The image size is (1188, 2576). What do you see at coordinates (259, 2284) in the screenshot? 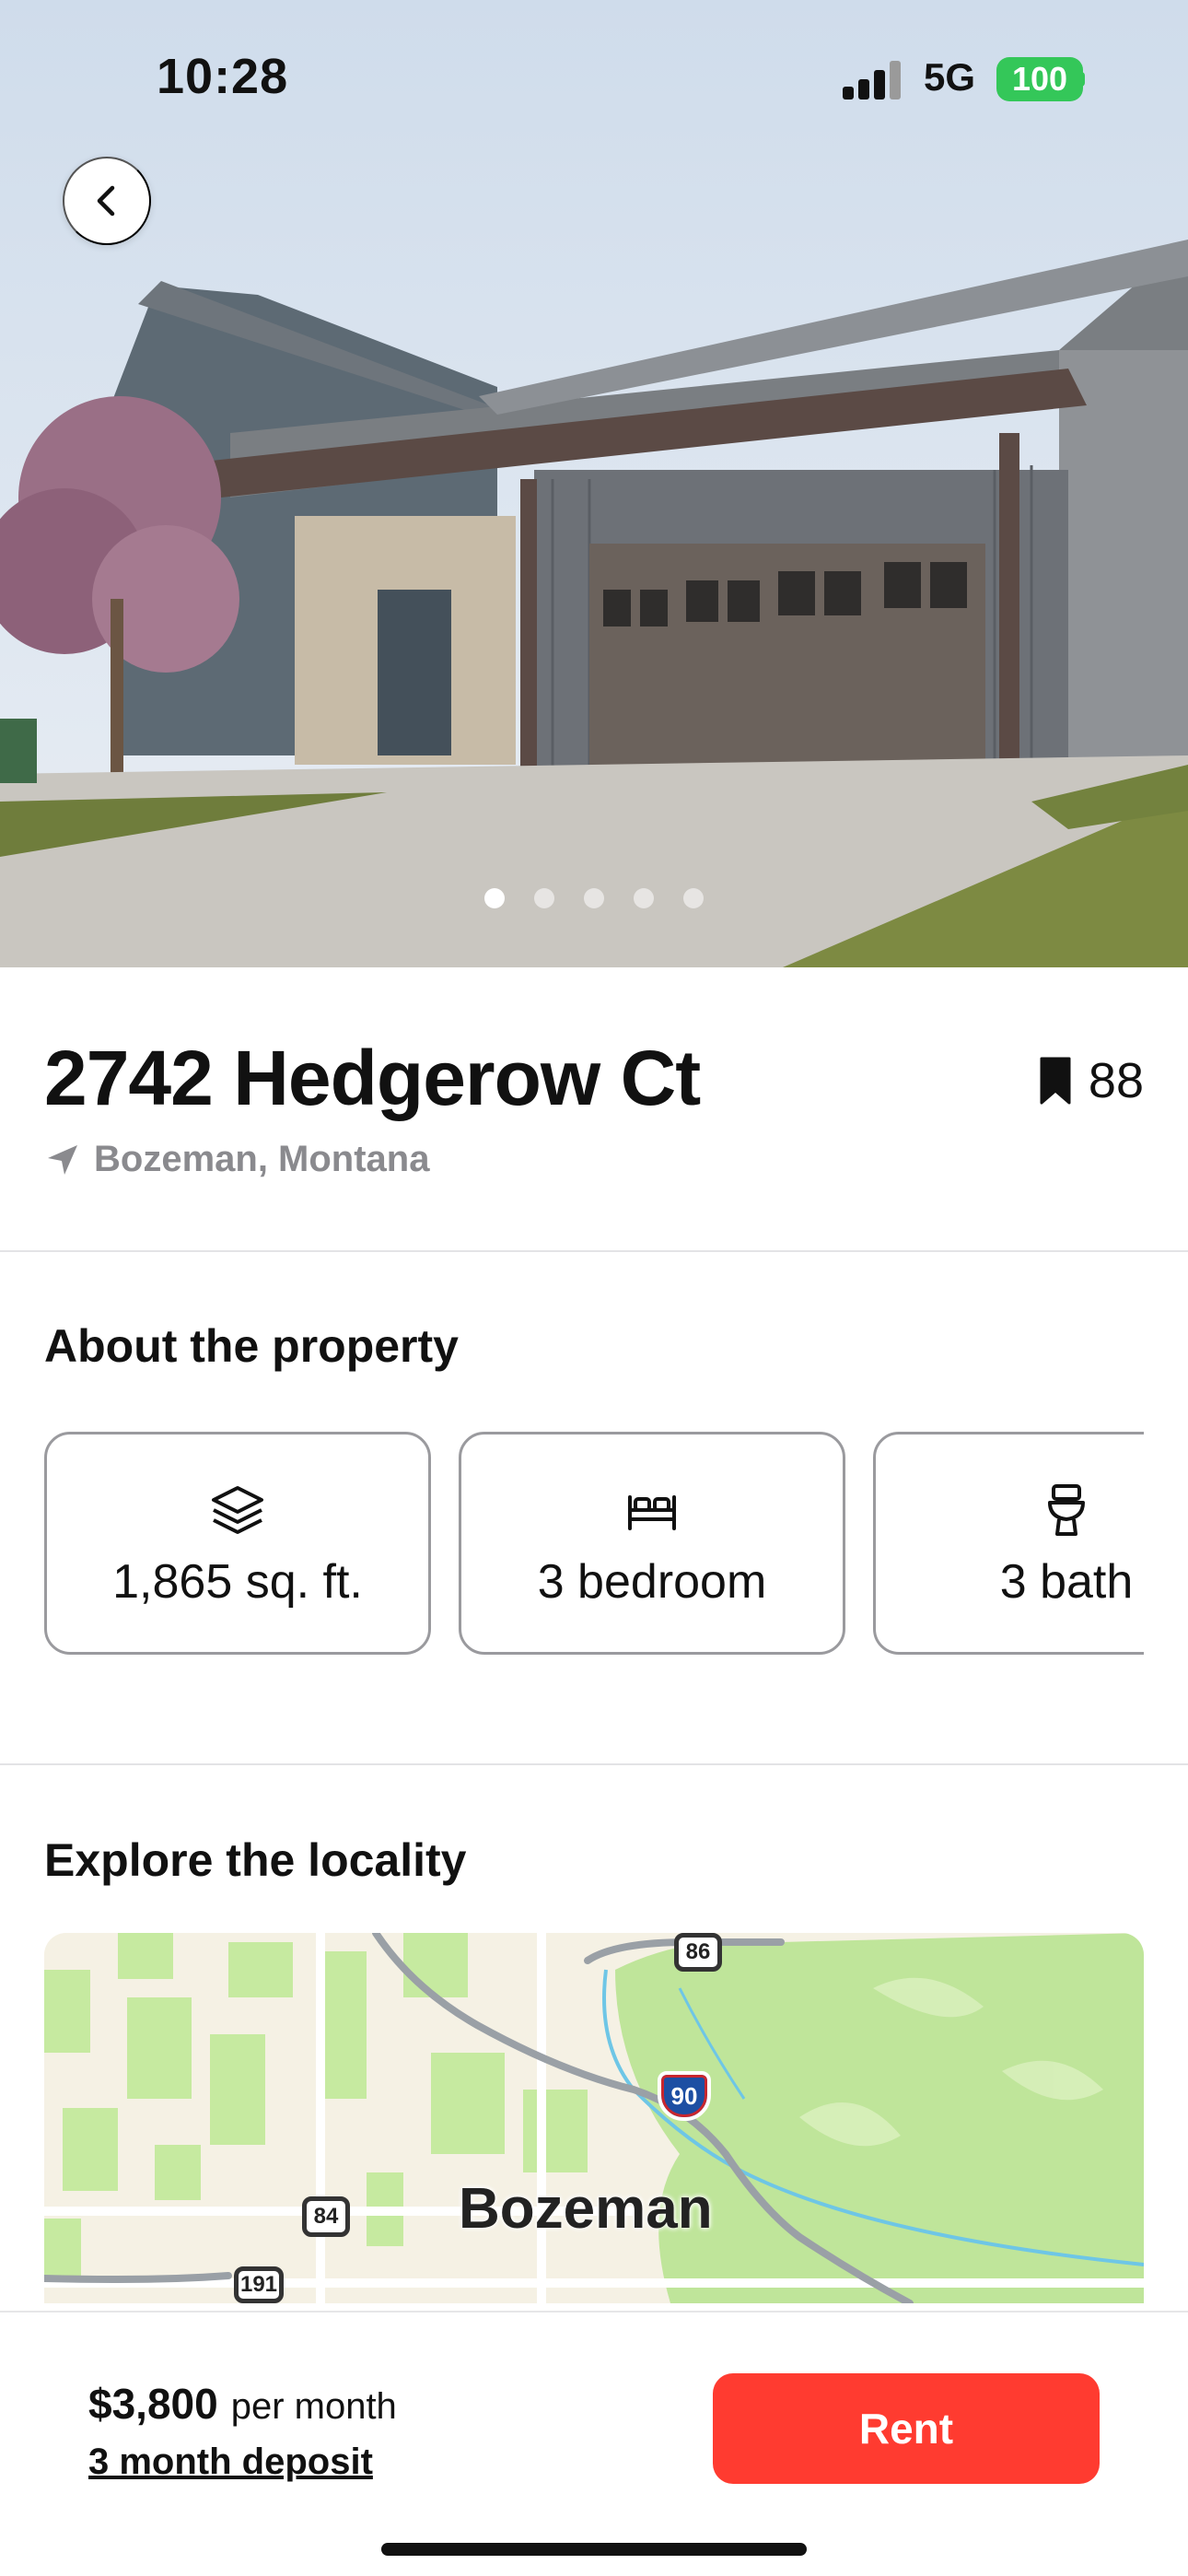
I see `route-shield-191: 191` at bounding box center [259, 2284].